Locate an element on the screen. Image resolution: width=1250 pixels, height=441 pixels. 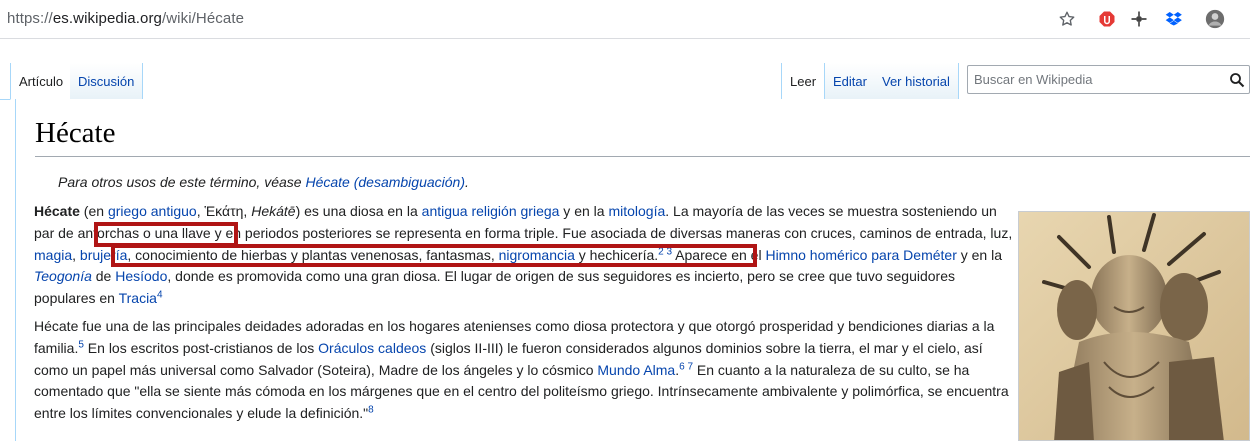
browser-toolbar: https://es.wikipedia.org/wiki/Hécate is located at coordinates (625, 19).